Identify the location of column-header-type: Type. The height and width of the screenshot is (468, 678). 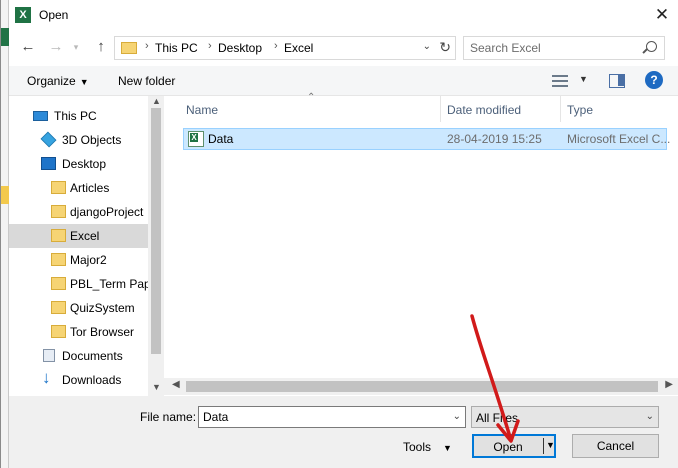
(580, 110).